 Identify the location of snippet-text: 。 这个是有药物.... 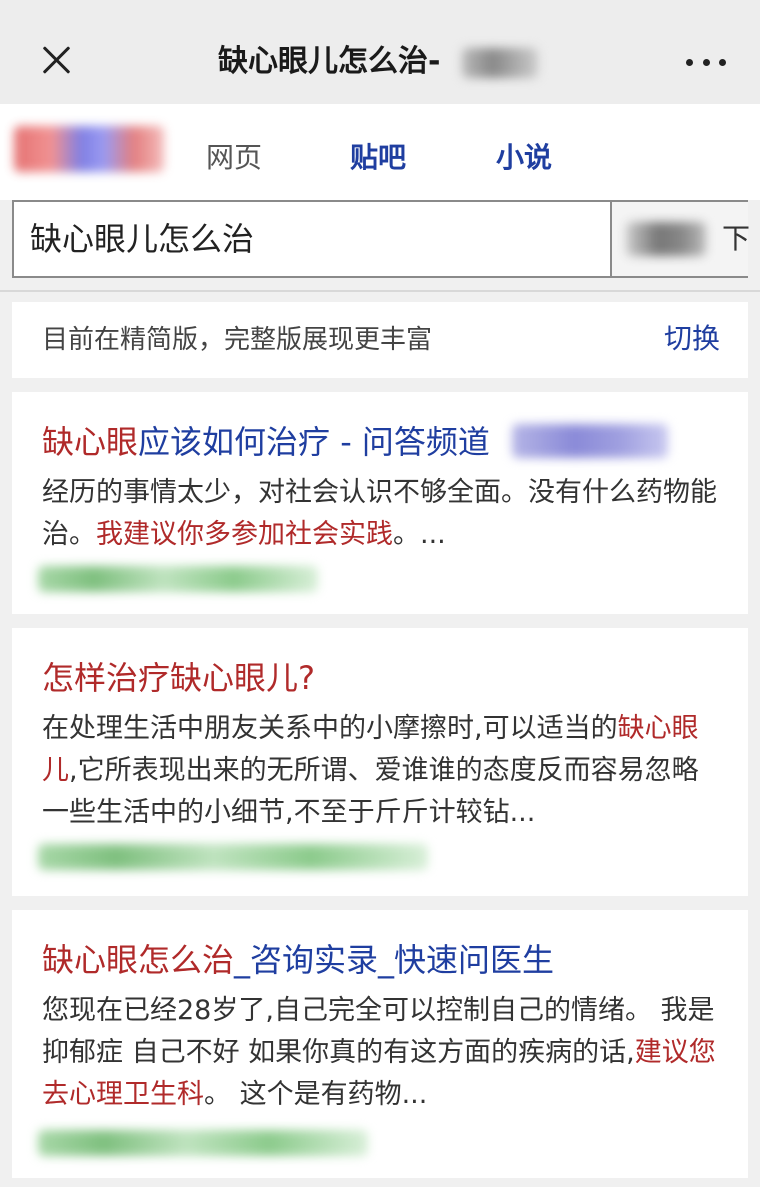
(316, 1094).